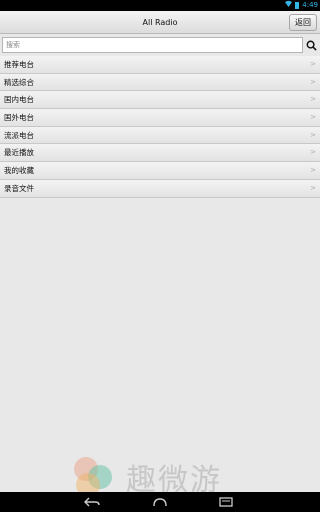  Describe the element at coordinates (160, 65) in the screenshot. I see `list-item-recommended: 推荐电台 >` at that location.